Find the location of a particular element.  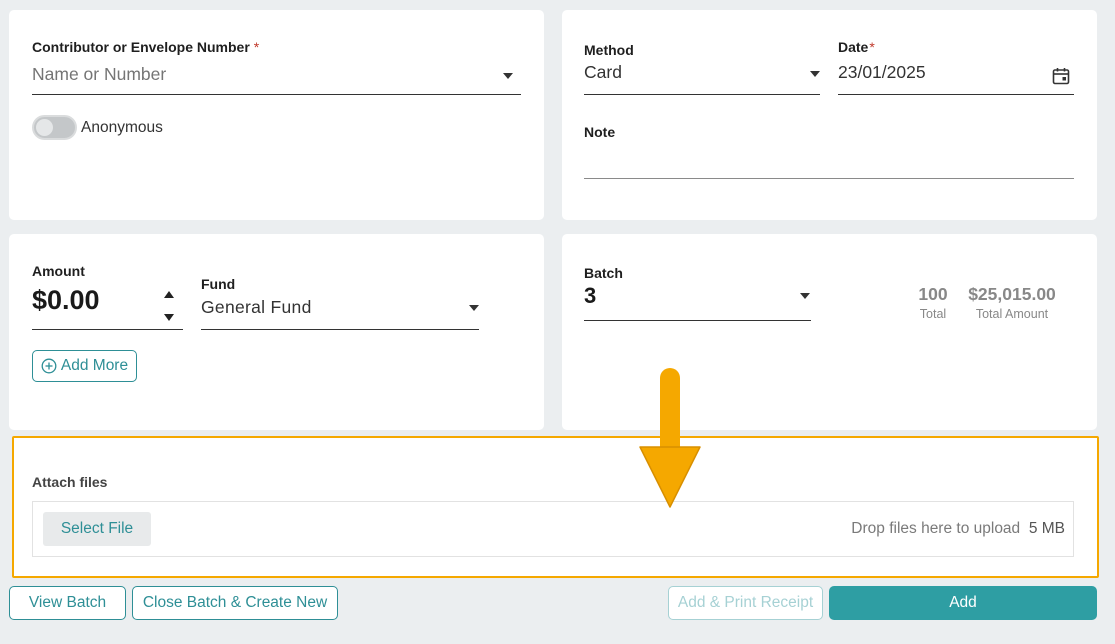

method-underline is located at coordinates (702, 94).